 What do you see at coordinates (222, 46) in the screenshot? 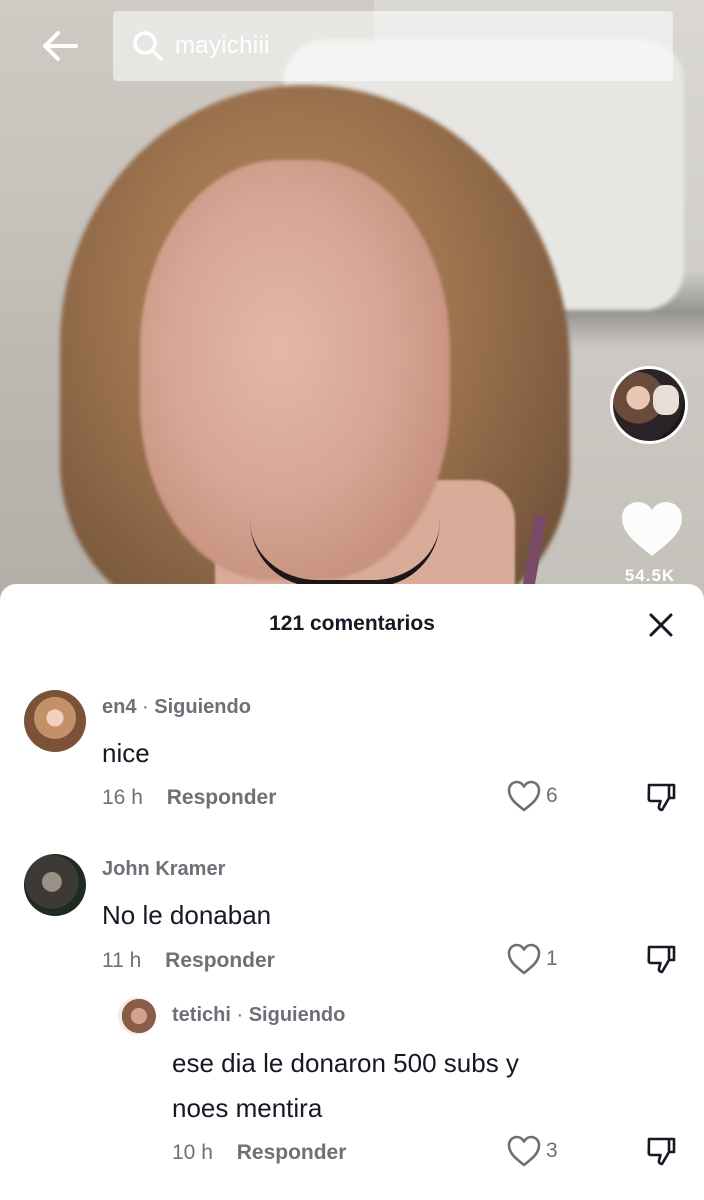
I see `search-query: mayichiii` at bounding box center [222, 46].